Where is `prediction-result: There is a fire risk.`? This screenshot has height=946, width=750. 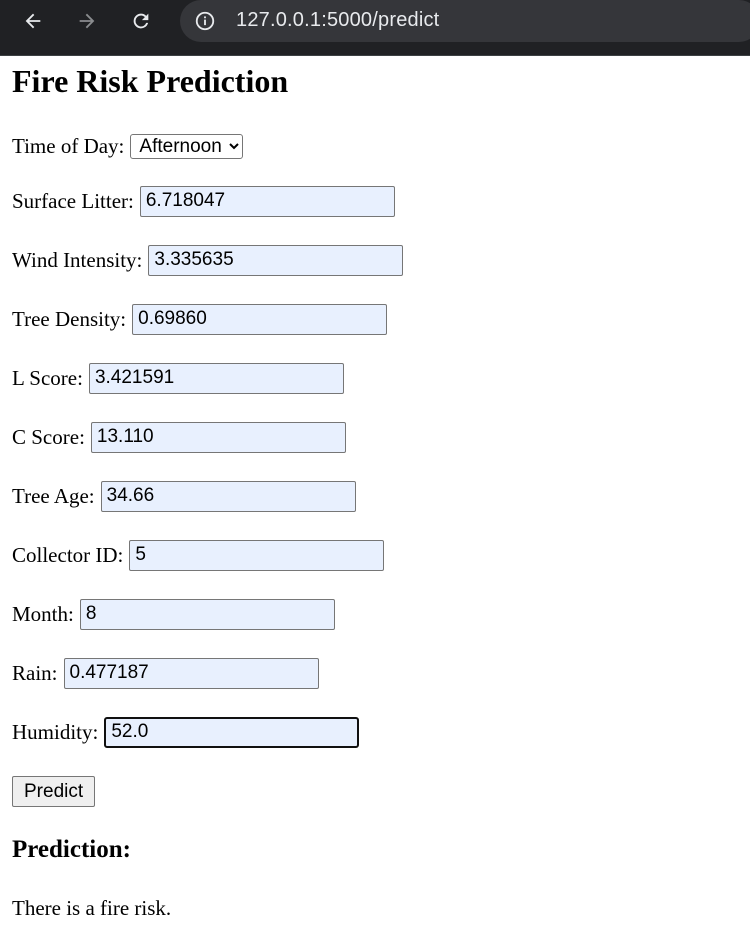
prediction-result: There is a fire risk. is located at coordinates (92, 908).